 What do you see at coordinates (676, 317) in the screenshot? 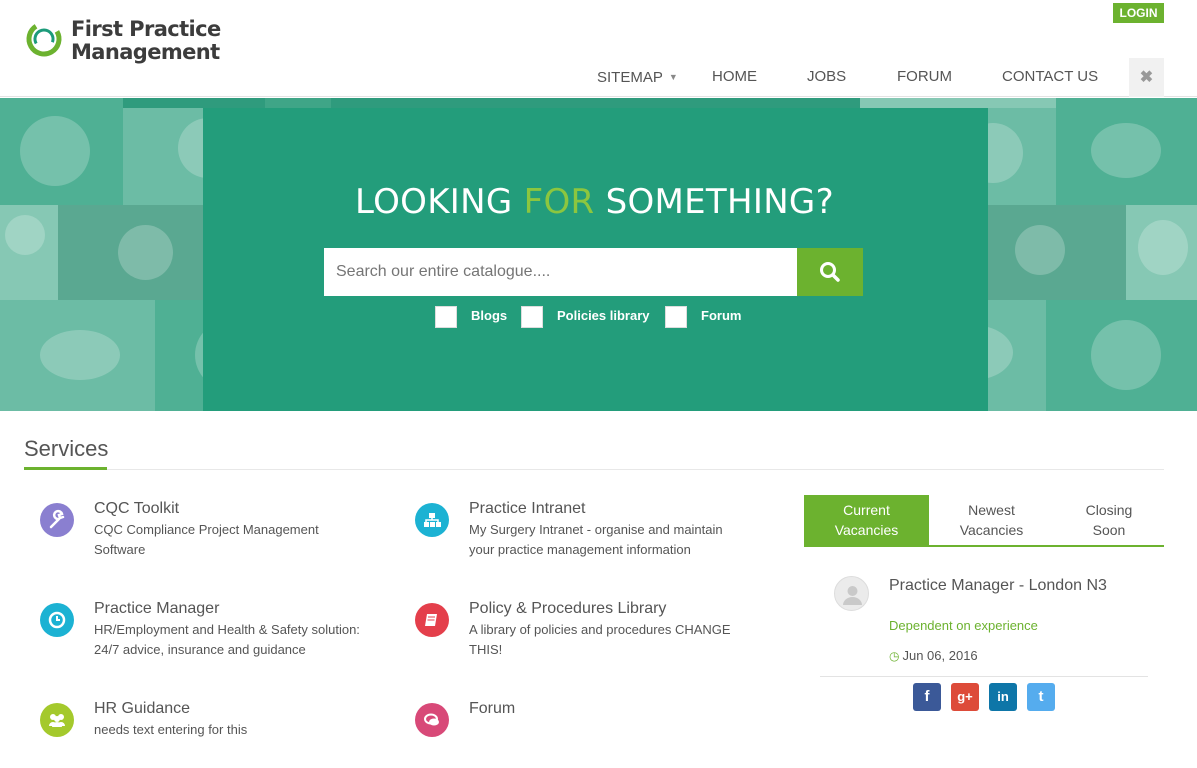
I see `filter-checkbox-forum` at bounding box center [676, 317].